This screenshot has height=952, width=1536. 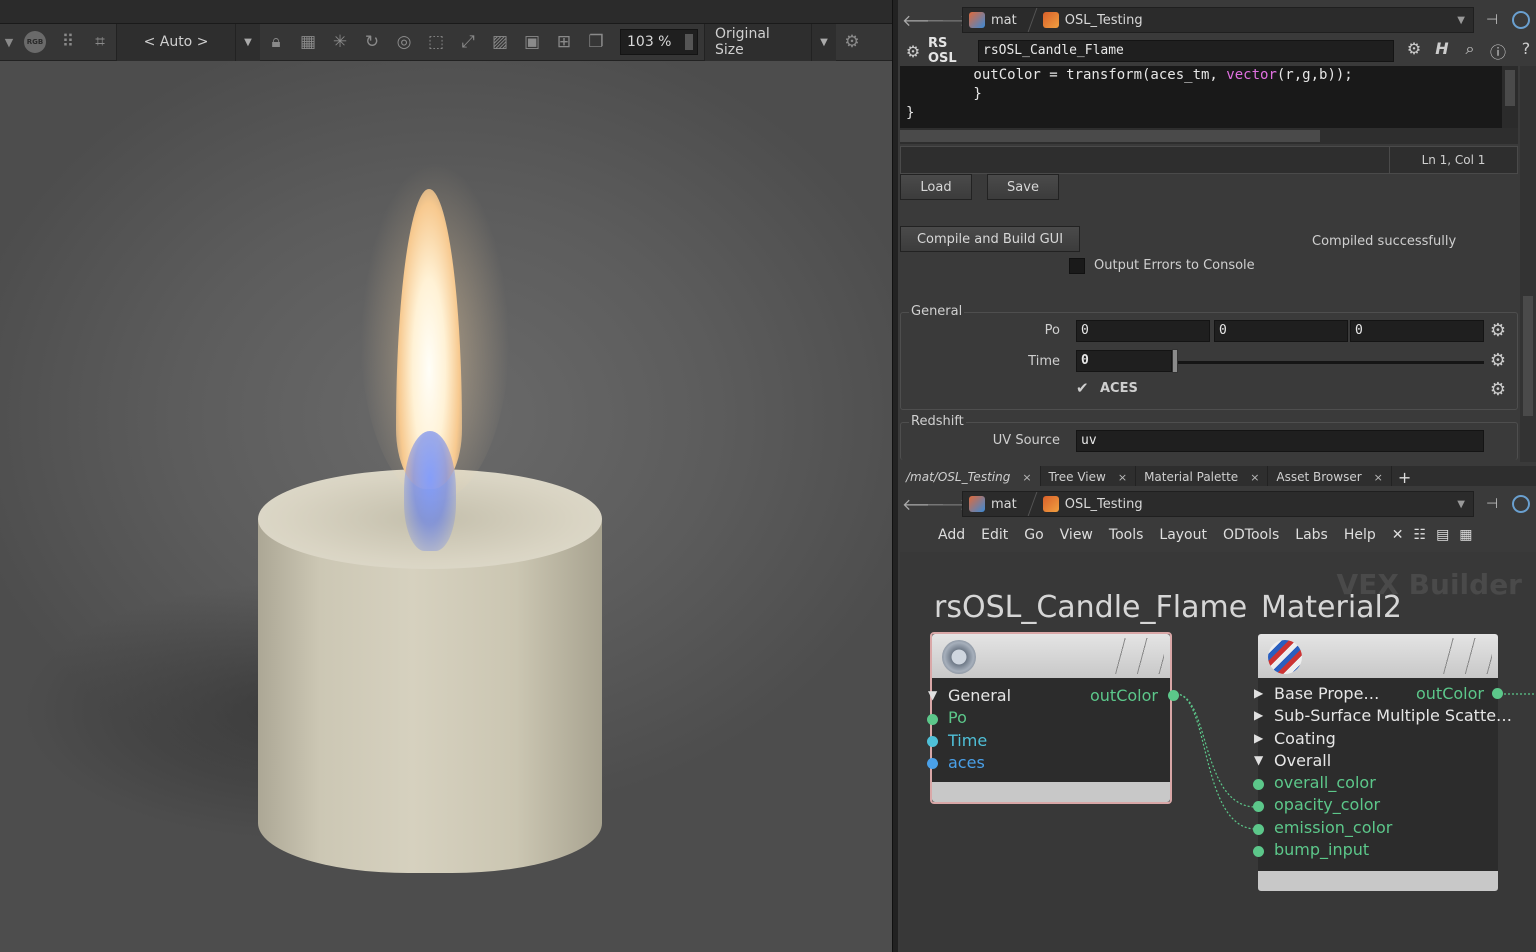 What do you see at coordinates (1497, 693) in the screenshot?
I see `output-port` at bounding box center [1497, 693].